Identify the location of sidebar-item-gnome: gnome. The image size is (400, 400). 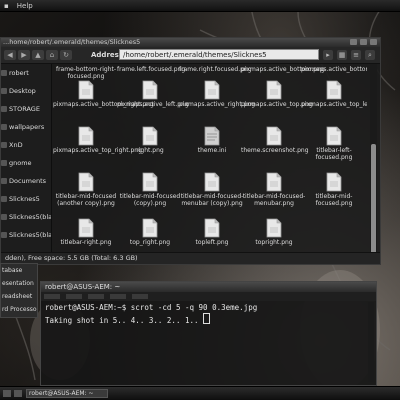
(26, 163).